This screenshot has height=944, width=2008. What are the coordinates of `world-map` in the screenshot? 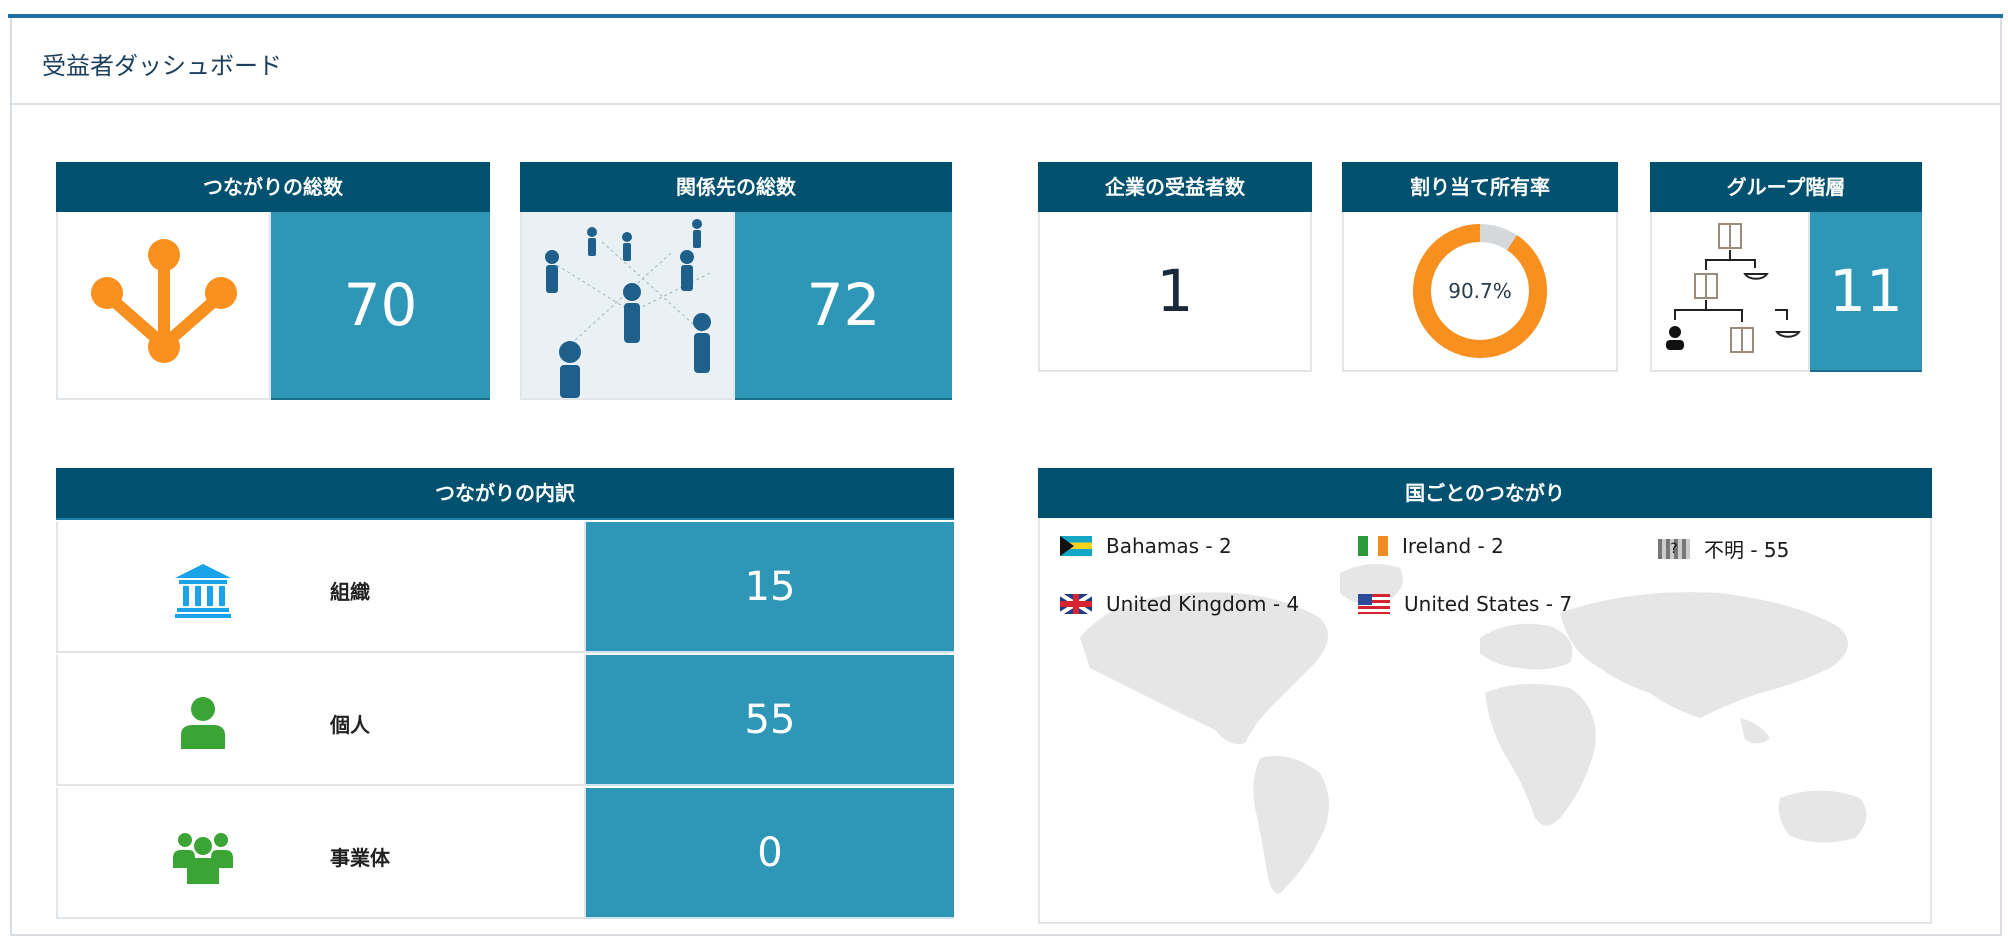 It's located at (1473, 729).